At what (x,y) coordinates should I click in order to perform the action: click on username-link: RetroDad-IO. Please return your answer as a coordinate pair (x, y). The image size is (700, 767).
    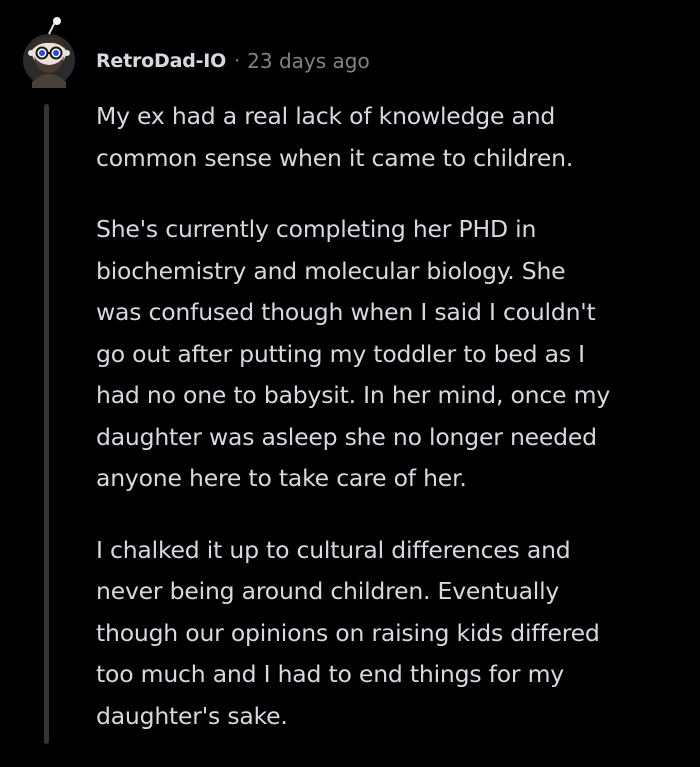
    Looking at the image, I should click on (161, 61).